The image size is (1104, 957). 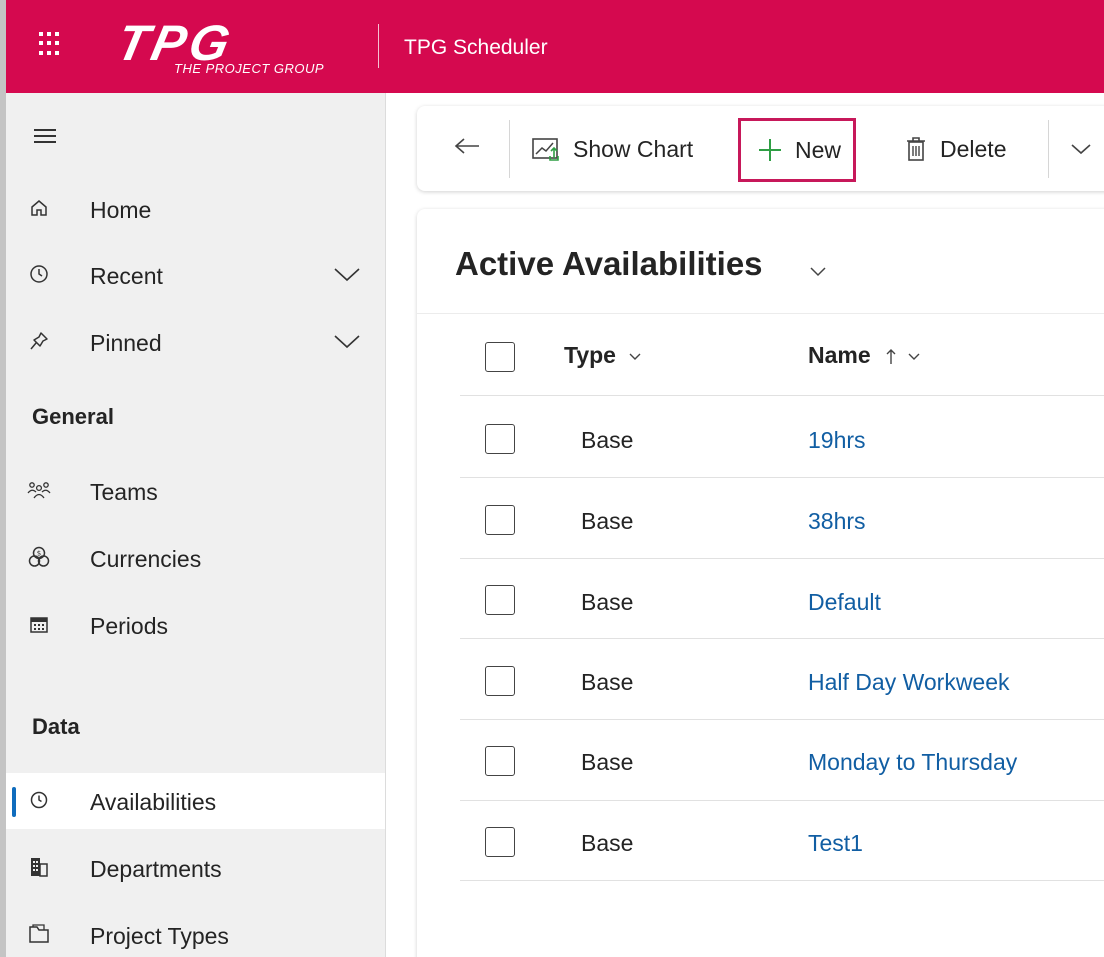 I want to click on section-heading-data: Data, so click(x=56, y=726).